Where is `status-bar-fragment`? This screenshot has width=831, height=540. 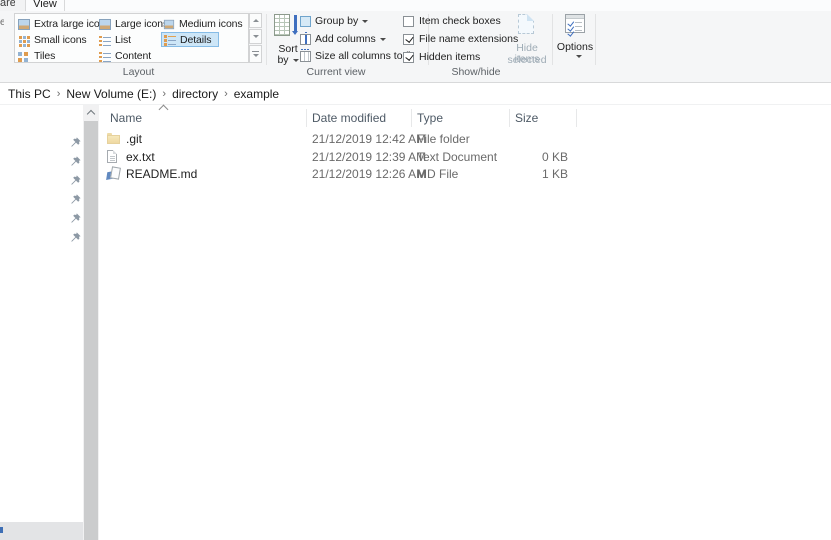
status-bar-fragment is located at coordinates (41, 531).